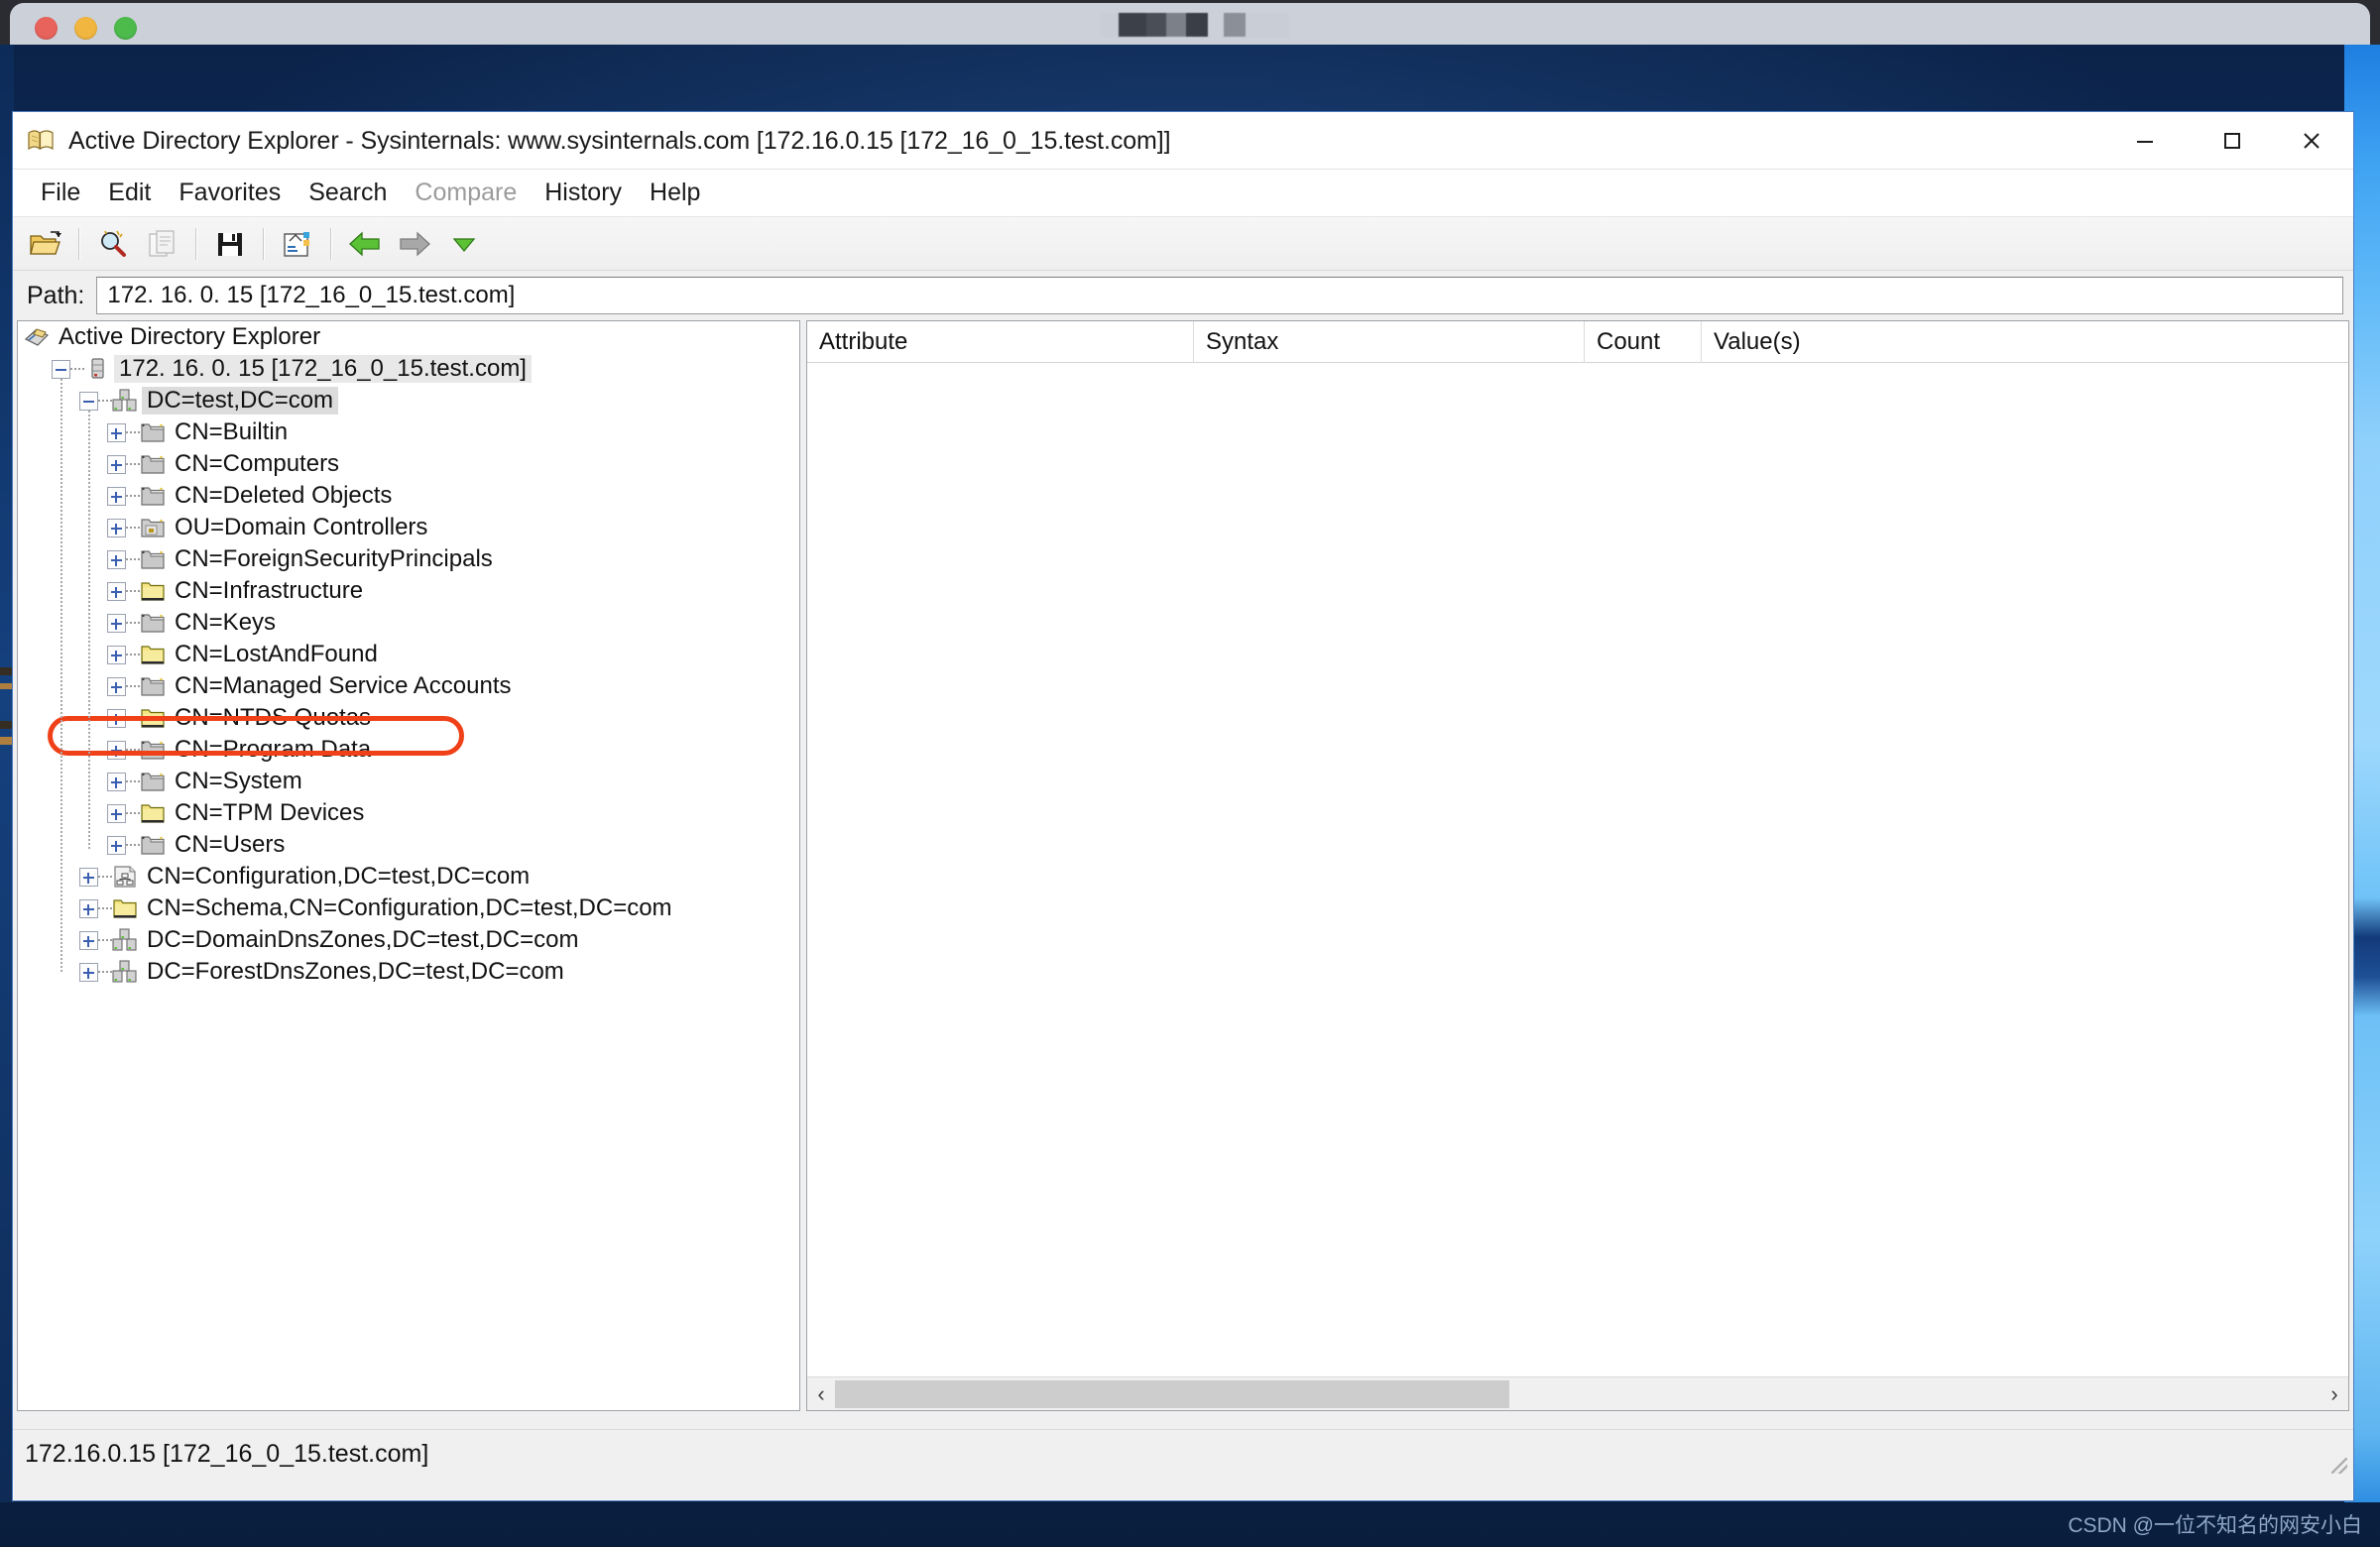 Image resolution: width=2380 pixels, height=1547 pixels. What do you see at coordinates (113, 244) in the screenshot?
I see `search-icon` at bounding box center [113, 244].